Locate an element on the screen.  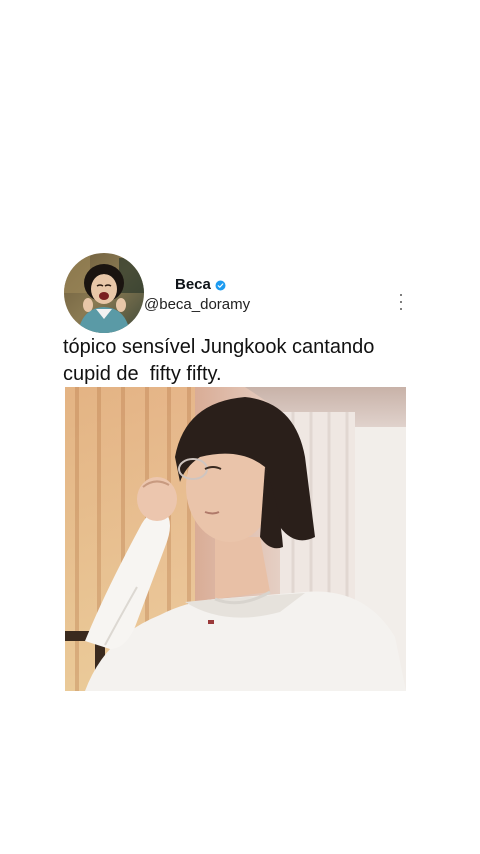
author-avatar is located at coordinates (104, 293).